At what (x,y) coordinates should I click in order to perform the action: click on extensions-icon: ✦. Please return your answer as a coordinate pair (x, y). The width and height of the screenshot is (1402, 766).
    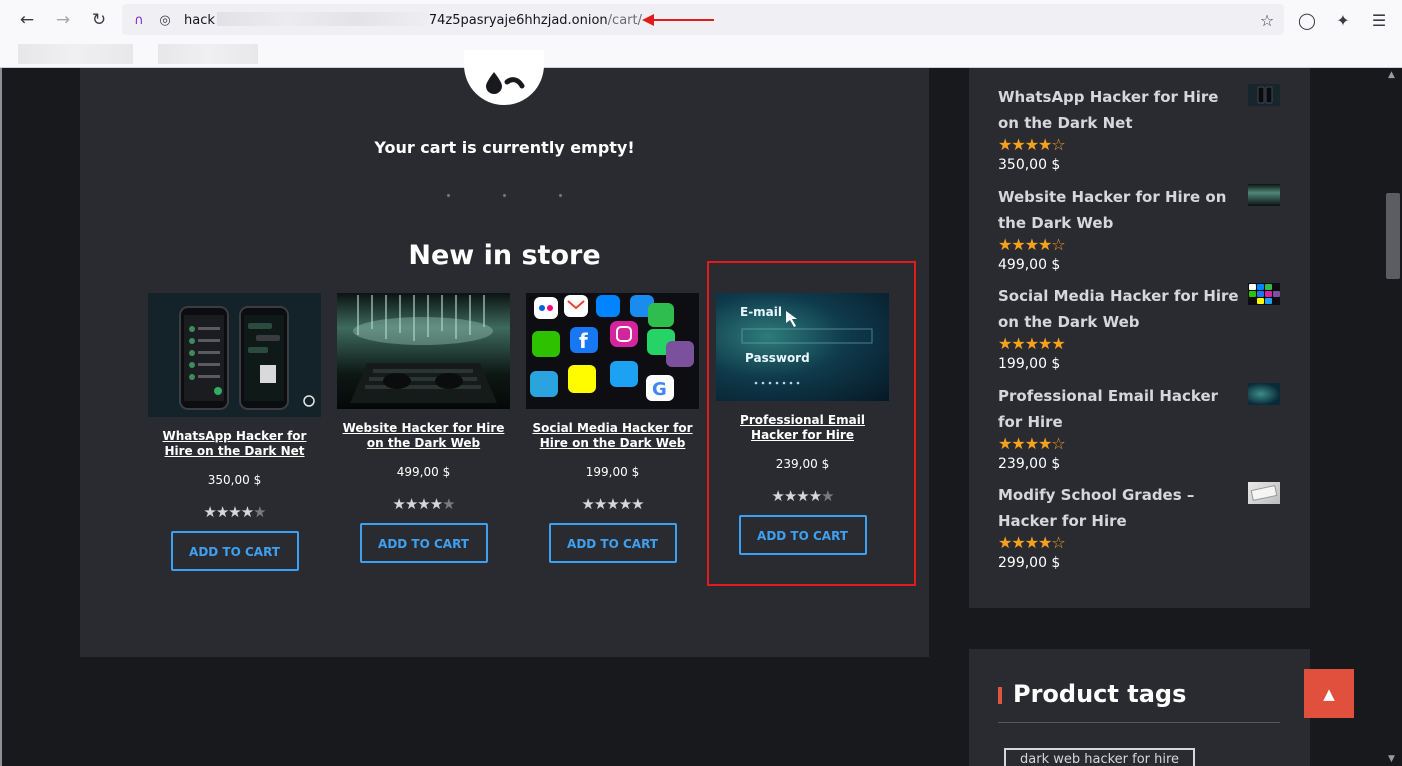
    Looking at the image, I should click on (1343, 20).